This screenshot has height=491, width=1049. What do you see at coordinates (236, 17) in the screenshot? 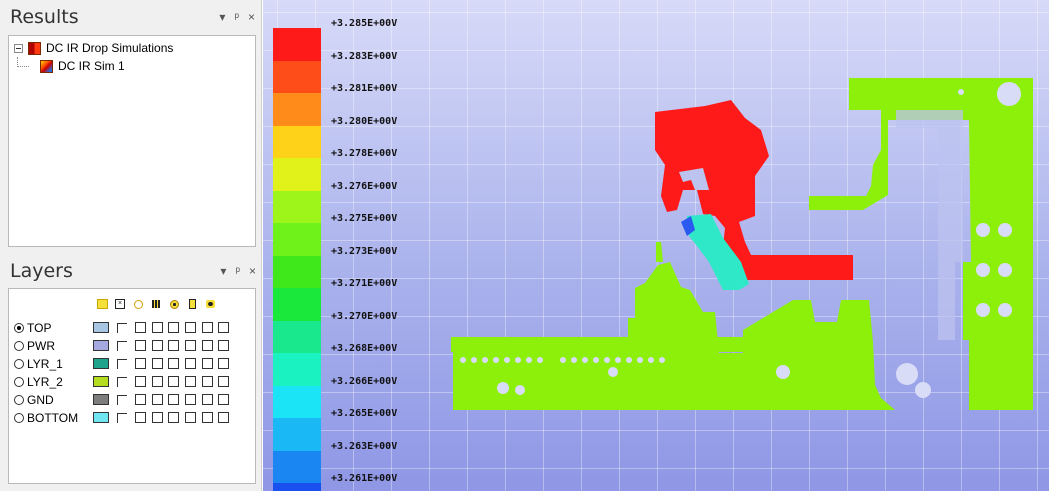
I see `results-pin-icon: ᵖ` at bounding box center [236, 17].